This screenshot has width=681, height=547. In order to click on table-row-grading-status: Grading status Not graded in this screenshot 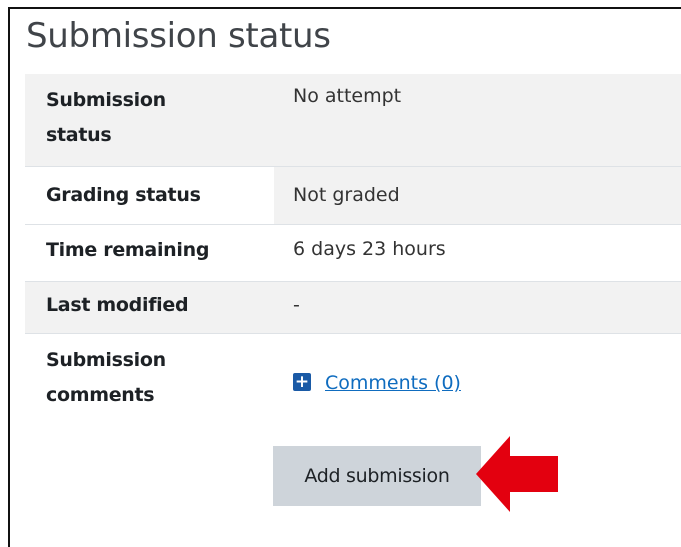, I will do `click(353, 195)`.